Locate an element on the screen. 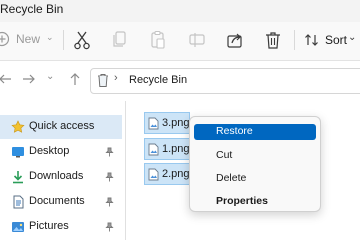 This screenshot has height=240, width=360. nav-item-documents: Documents is located at coordinates (61, 202).